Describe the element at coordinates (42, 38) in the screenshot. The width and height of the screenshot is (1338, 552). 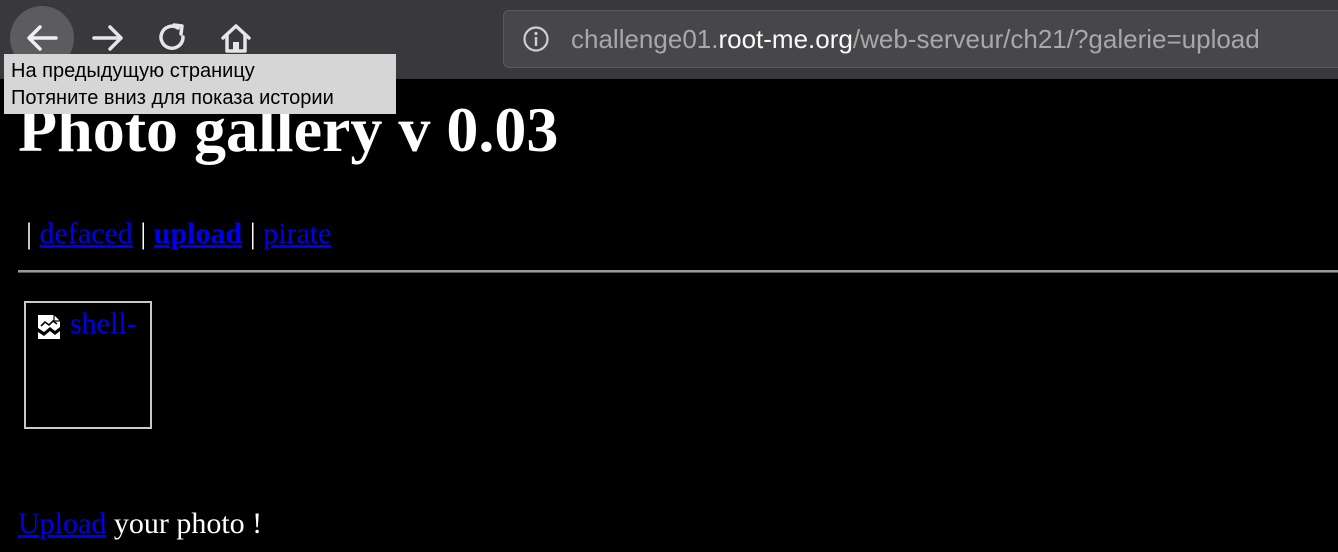
I see `back-arrow-icon` at that location.